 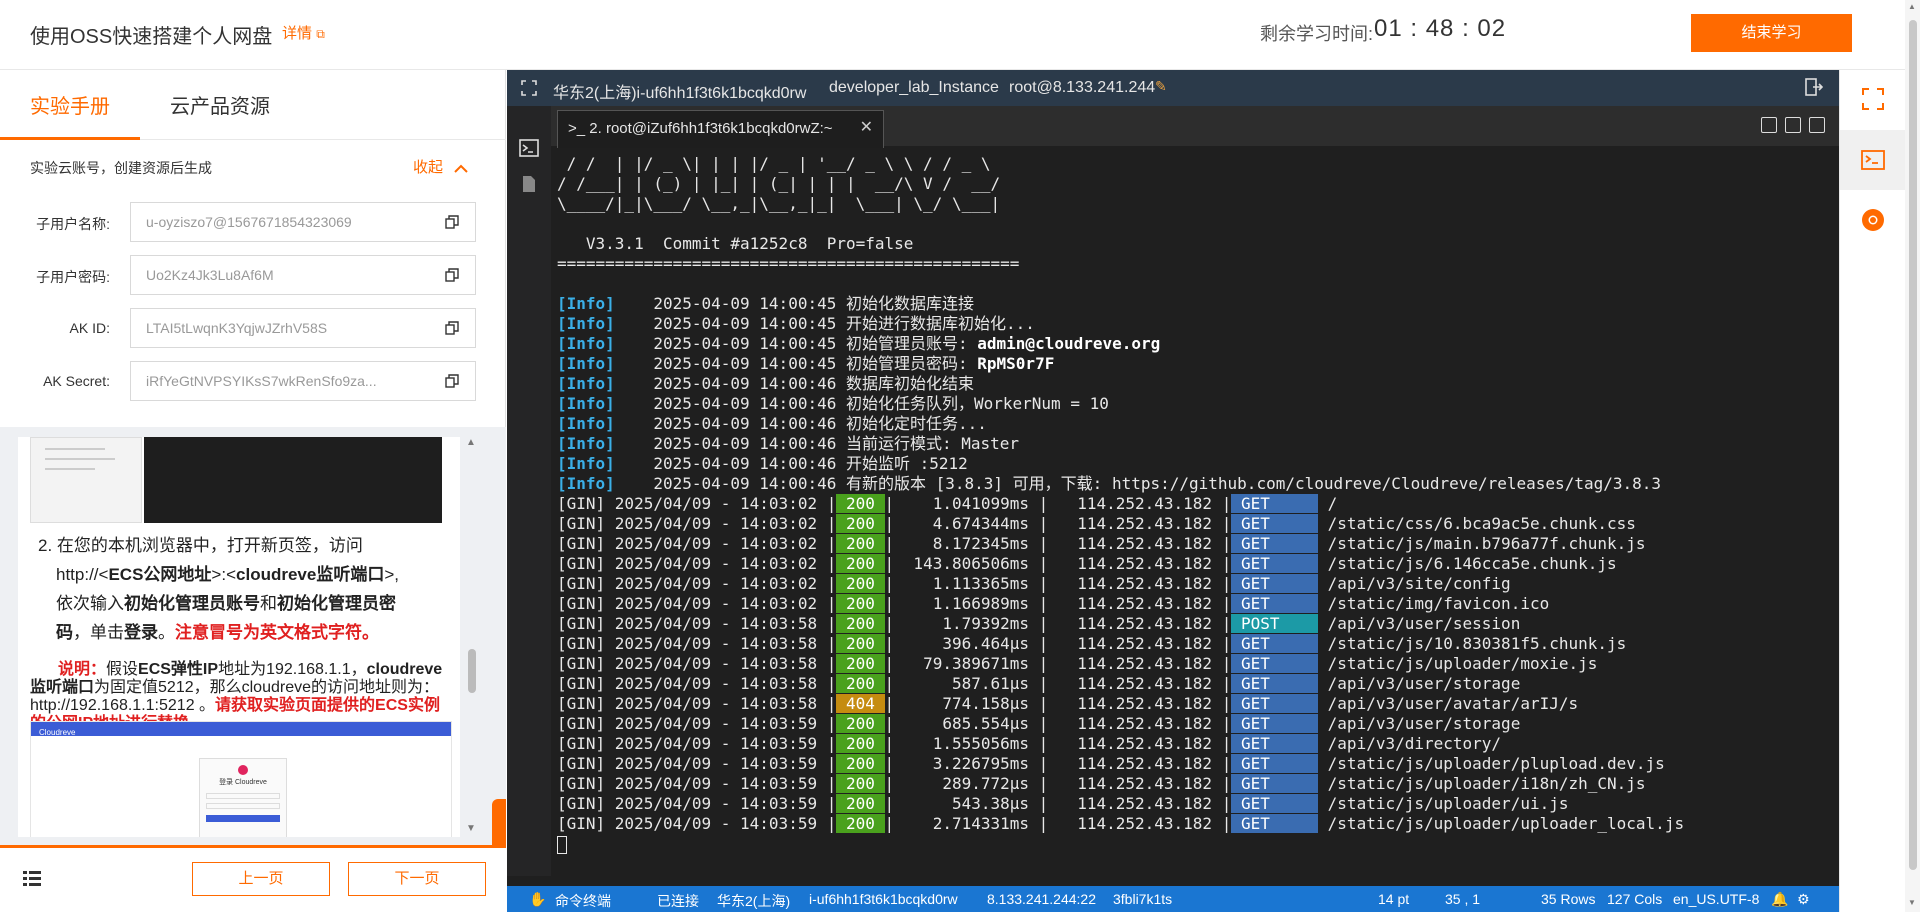 What do you see at coordinates (1912, 902) in the screenshot?
I see `page-scroll-down-icon: ▼` at bounding box center [1912, 902].